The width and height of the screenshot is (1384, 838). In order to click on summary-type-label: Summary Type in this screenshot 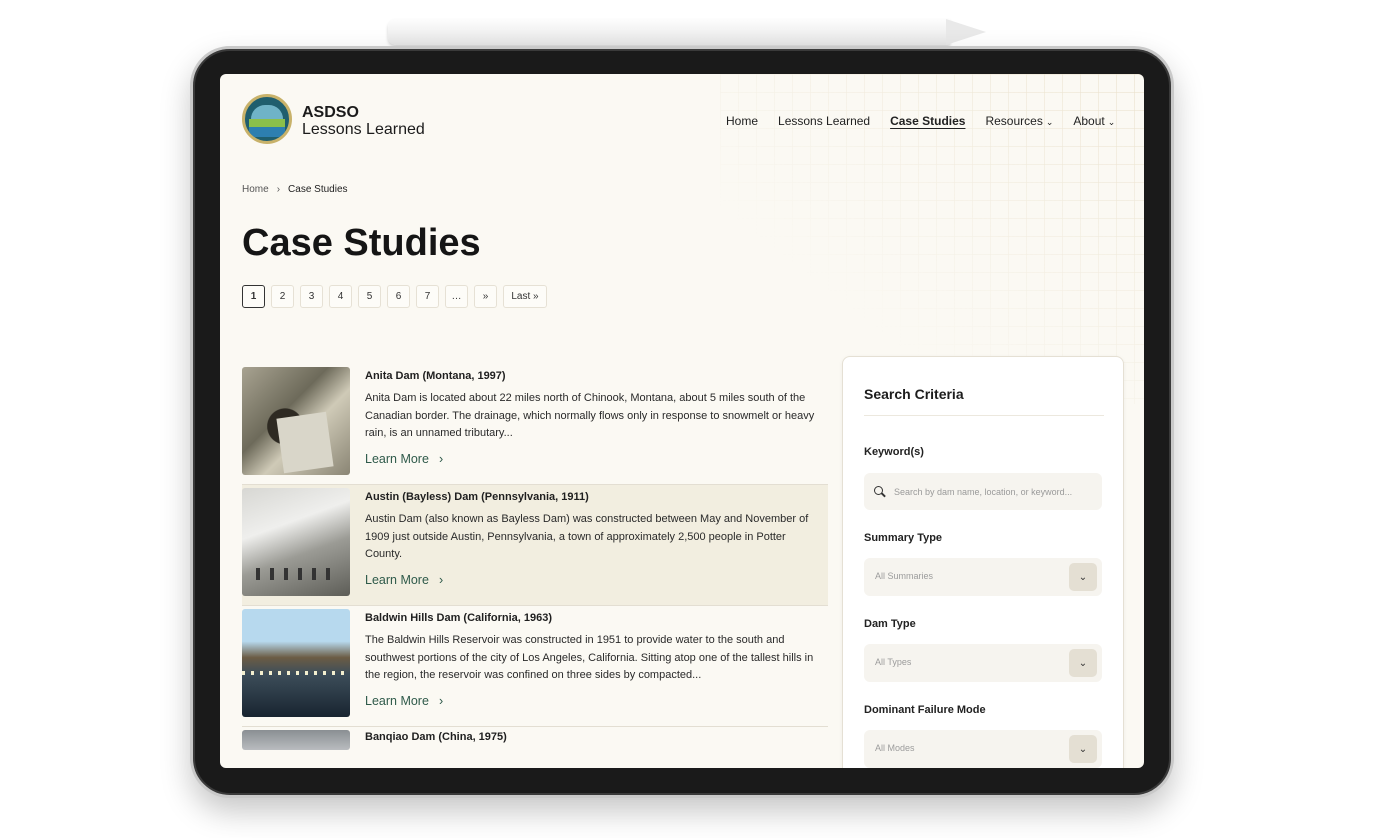, I will do `click(903, 538)`.